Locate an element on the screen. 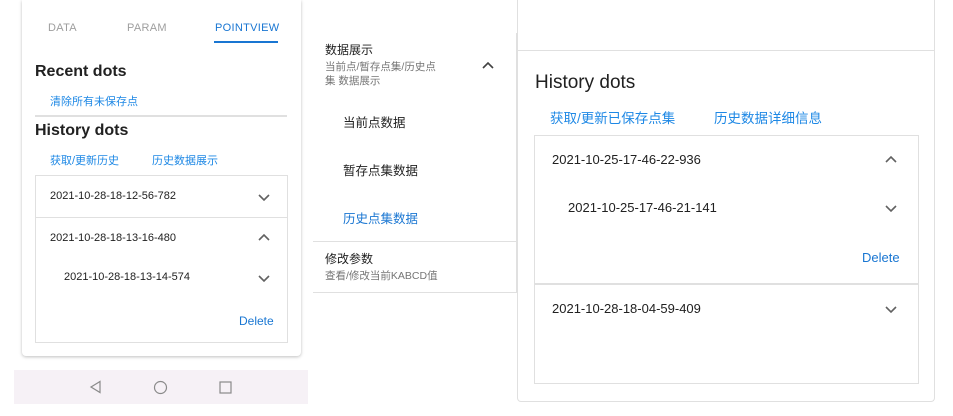 The image size is (953, 416). clear-unsaved-button: 清除所有未保存点 is located at coordinates (94, 101).